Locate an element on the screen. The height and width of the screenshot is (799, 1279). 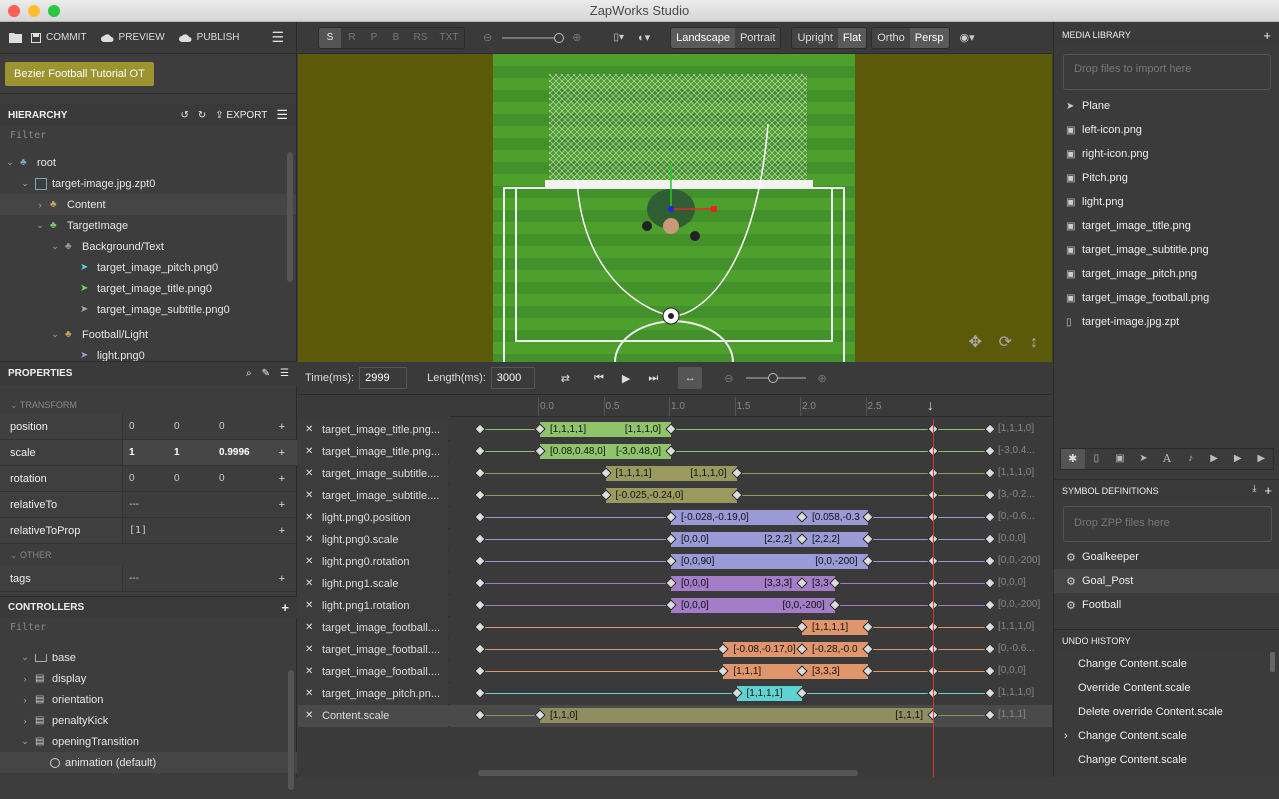
resize-icon: ↕ is located at coordinates (1034, 343).